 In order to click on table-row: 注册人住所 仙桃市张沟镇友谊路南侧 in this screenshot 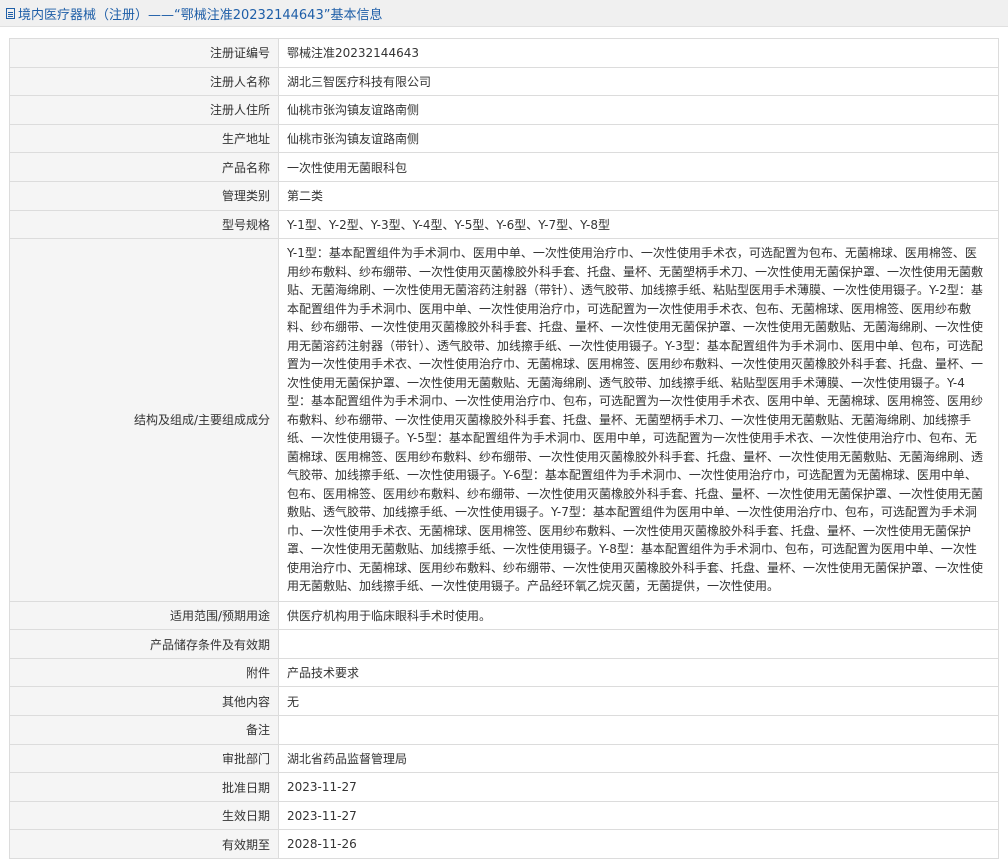, I will do `click(504, 110)`.